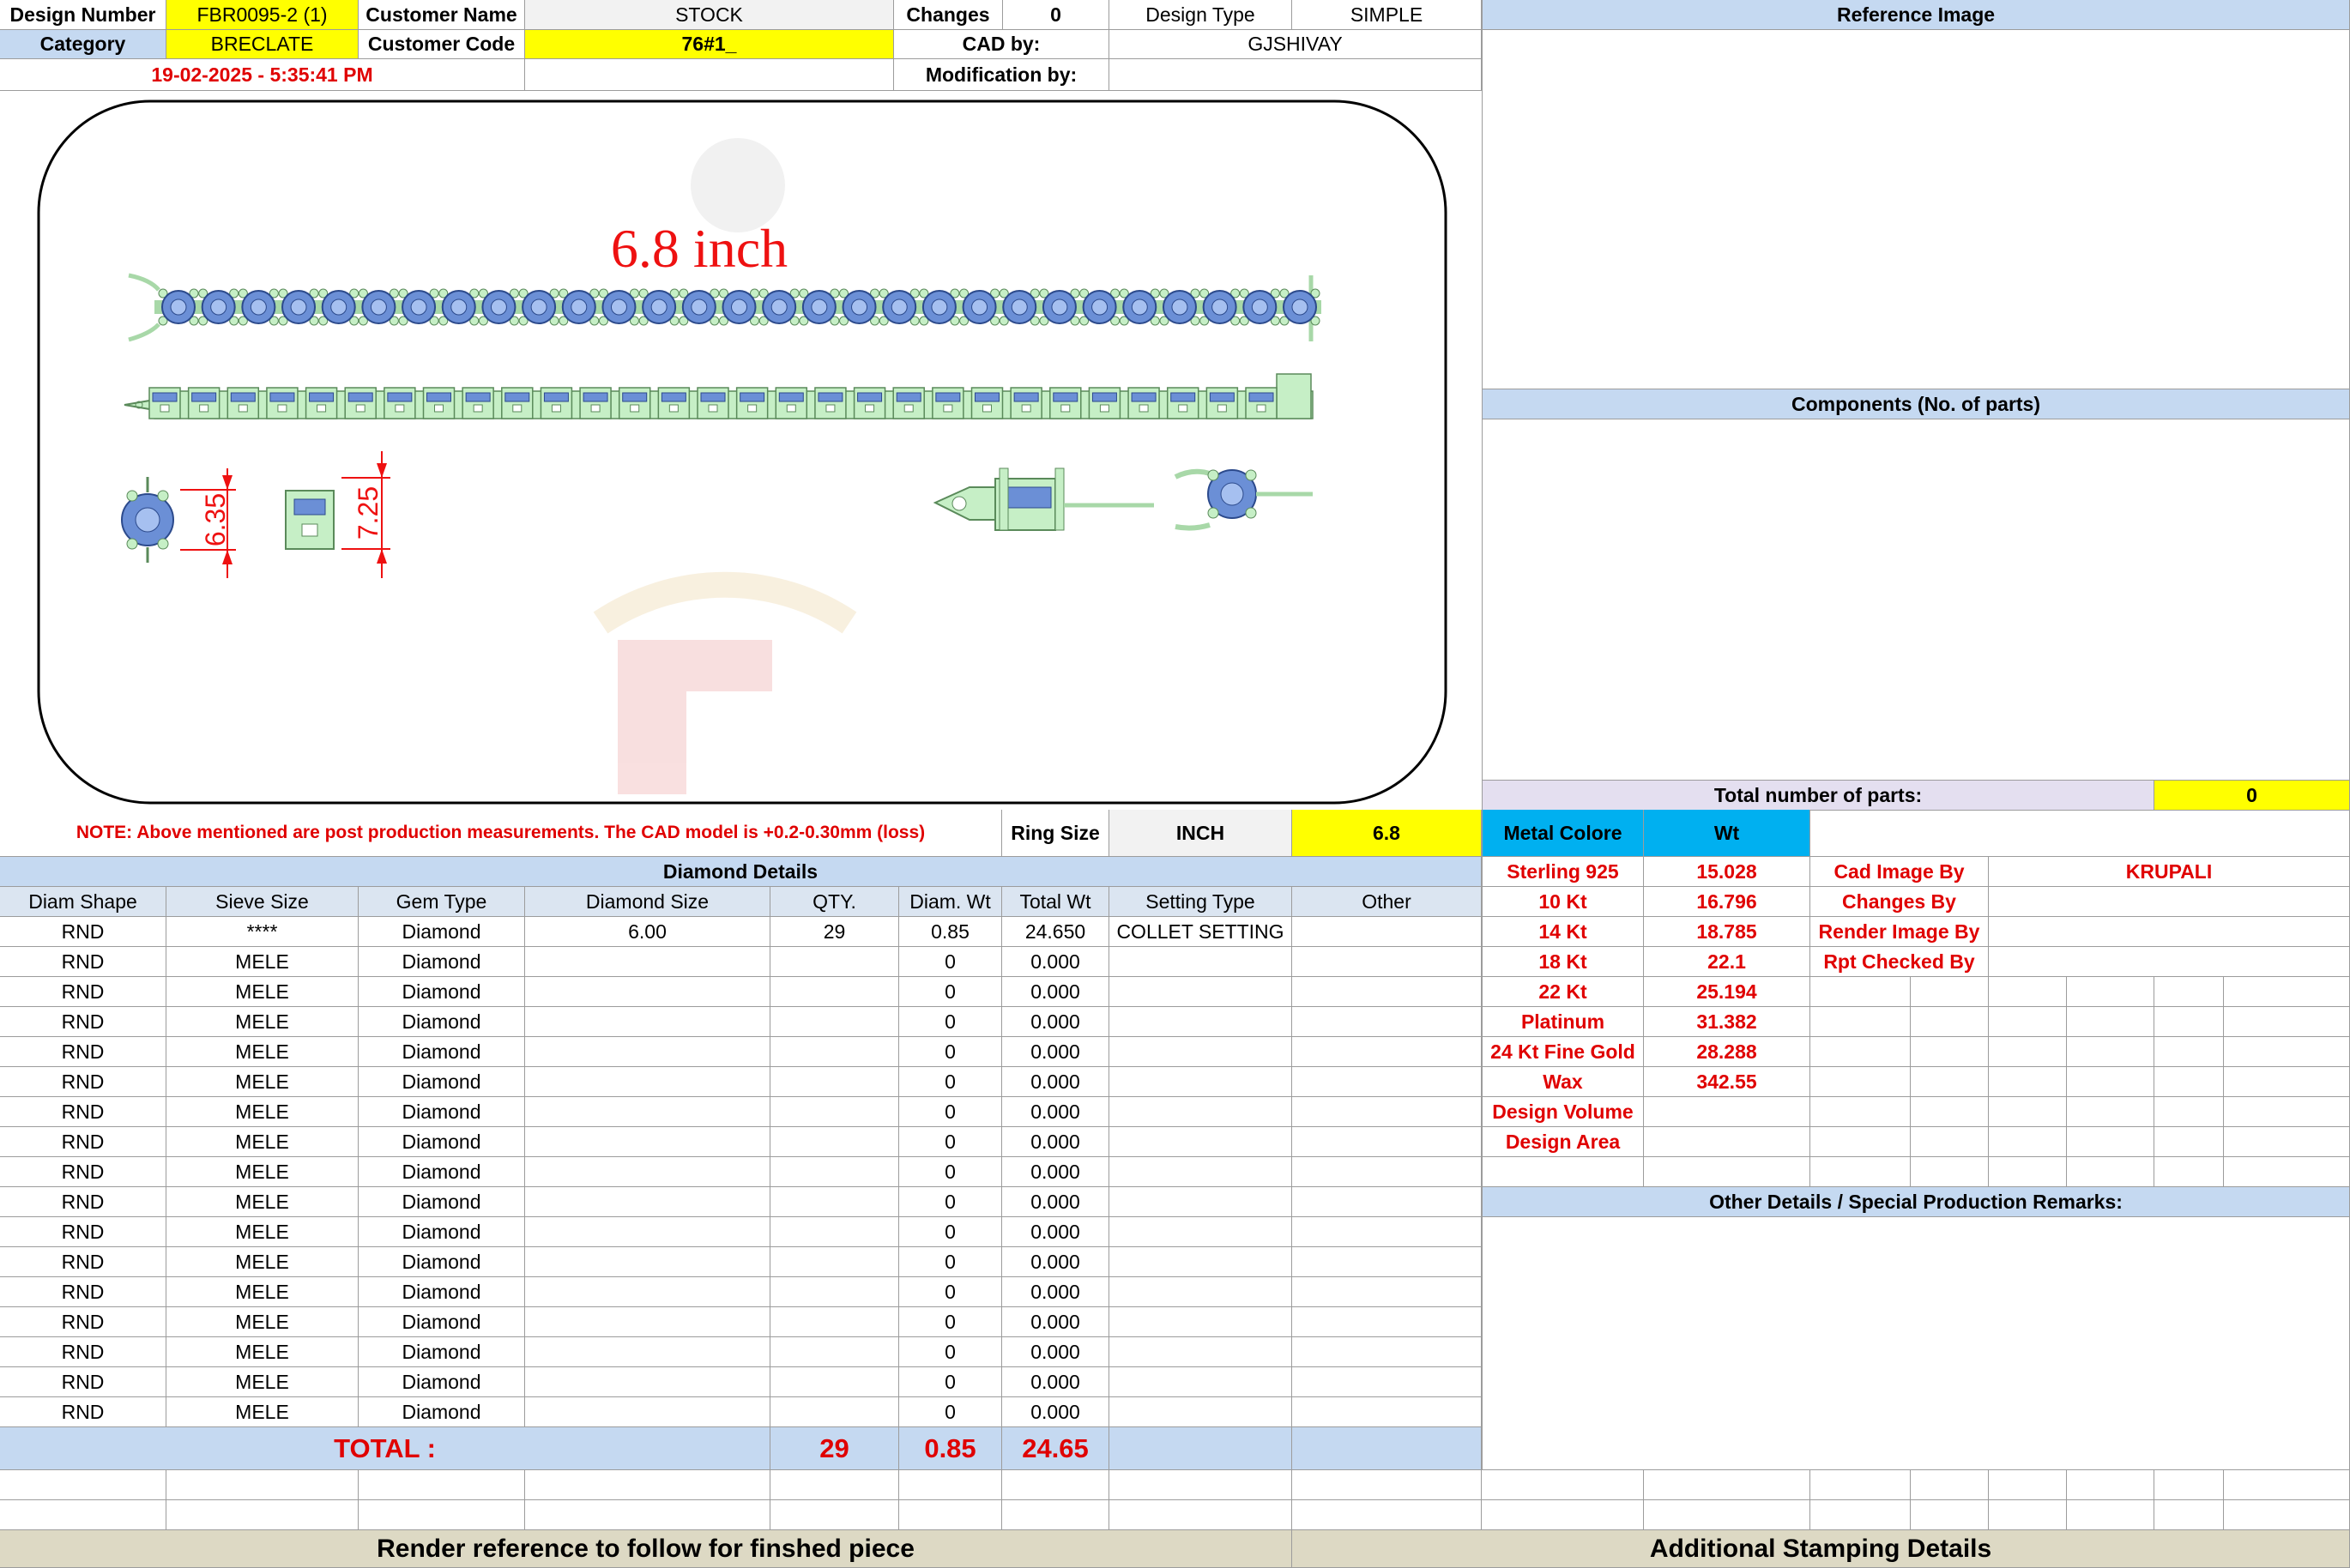  Describe the element at coordinates (647, 1352) in the screenshot. I see `diamond-row-15-diamond-size` at that location.